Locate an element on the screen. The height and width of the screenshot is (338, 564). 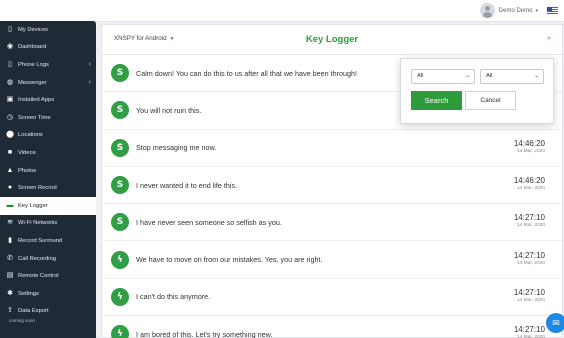
video-icon: ■ is located at coordinates (10, 152).